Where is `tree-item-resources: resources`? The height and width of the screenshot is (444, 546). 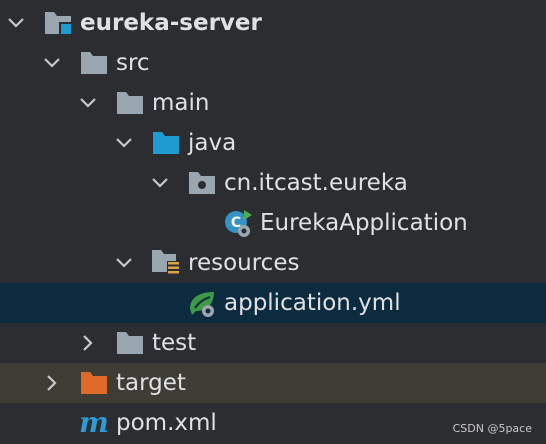
tree-item-resources: resources is located at coordinates (273, 263).